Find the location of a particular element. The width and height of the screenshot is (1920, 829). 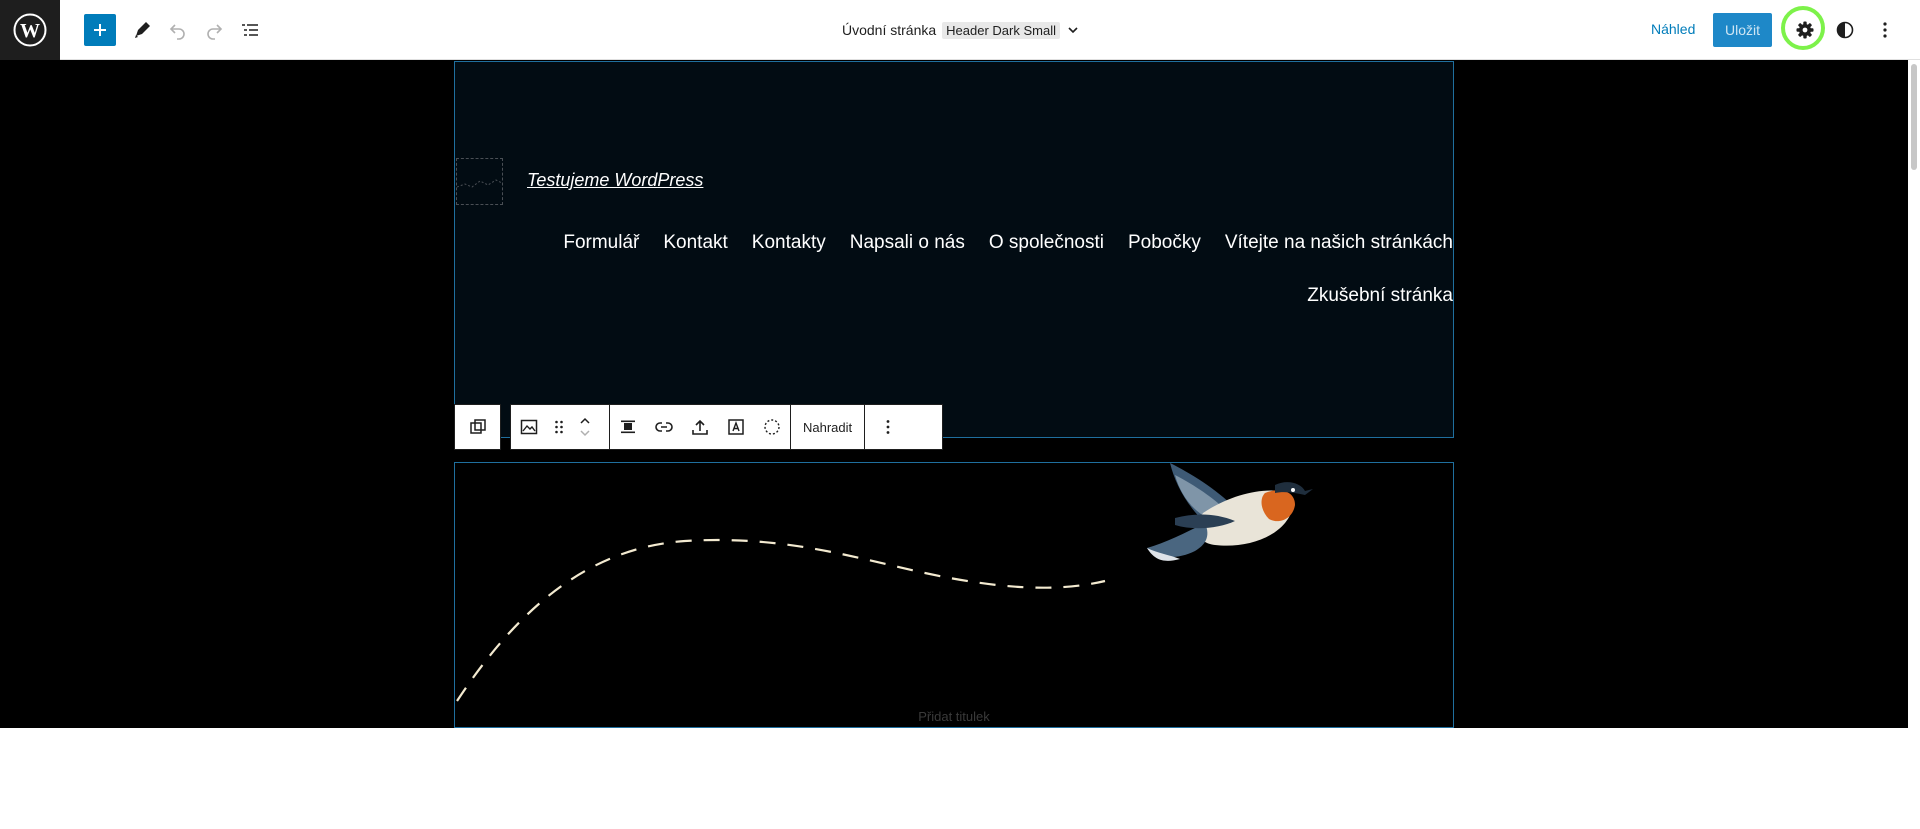

site-title: Testujeme WordPress is located at coordinates (615, 180).